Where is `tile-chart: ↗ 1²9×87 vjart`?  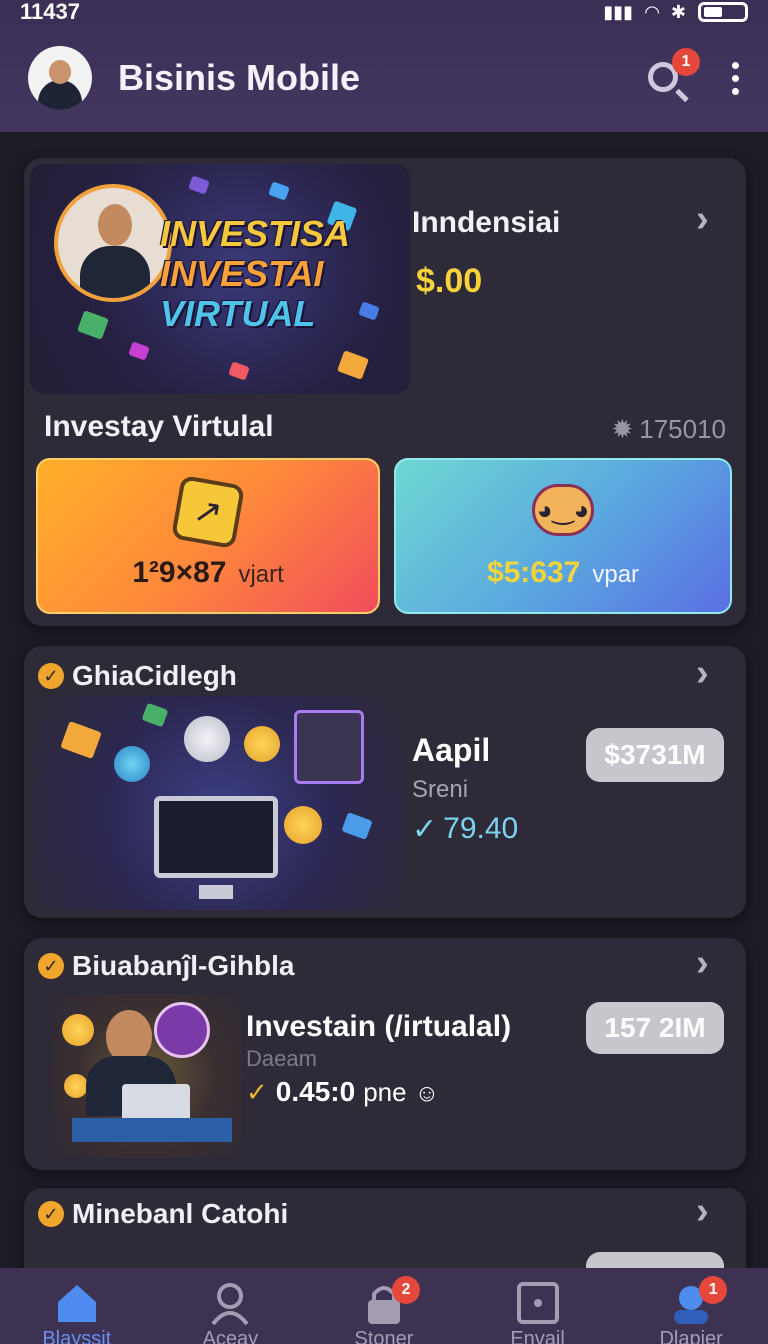 tile-chart: ↗ 1²9×87 vjart is located at coordinates (208, 536).